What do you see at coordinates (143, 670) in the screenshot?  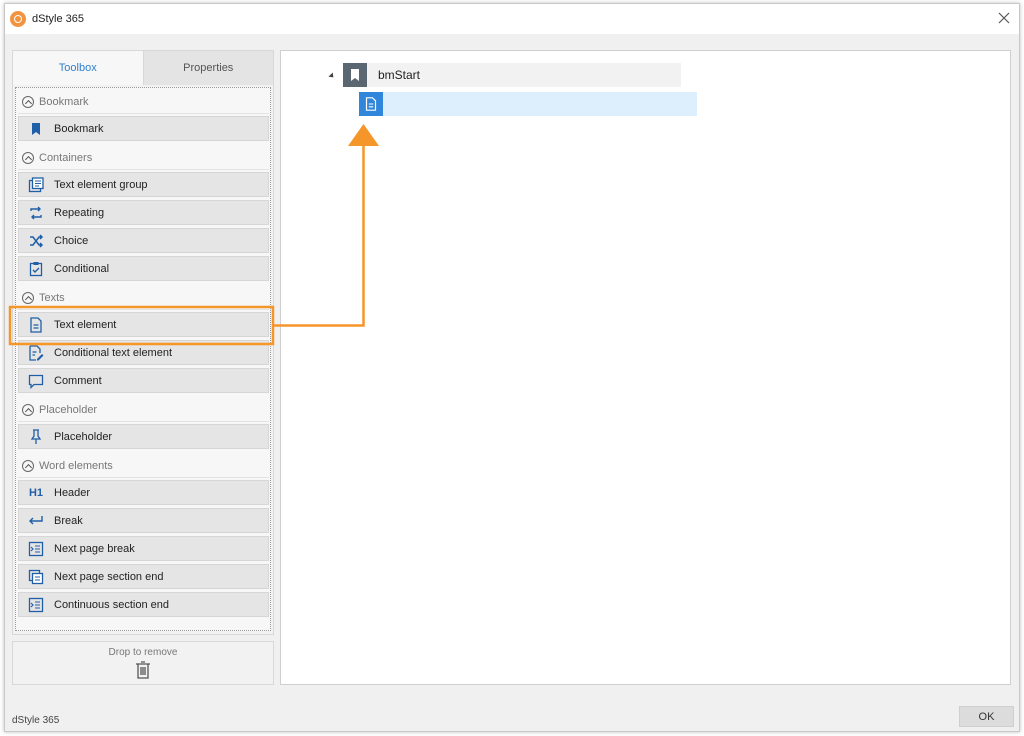 I see `trash-icon` at bounding box center [143, 670].